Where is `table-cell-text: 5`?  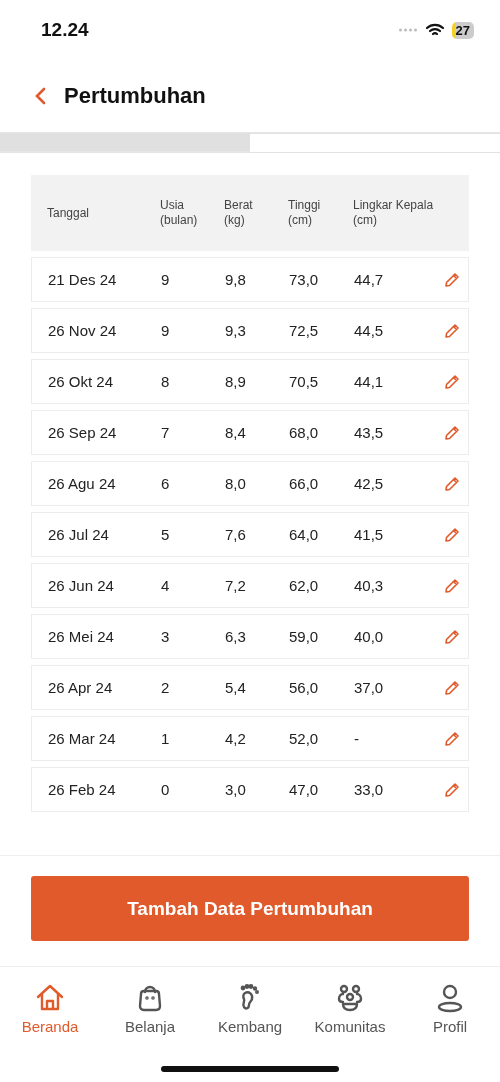
table-cell-text: 5 is located at coordinates (166, 534).